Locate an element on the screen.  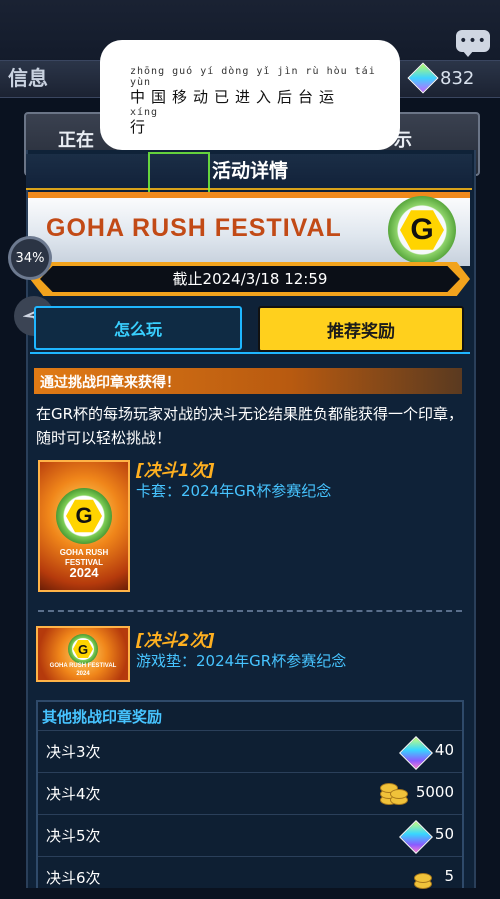
gem-count-value: 832 is located at coordinates (457, 78).